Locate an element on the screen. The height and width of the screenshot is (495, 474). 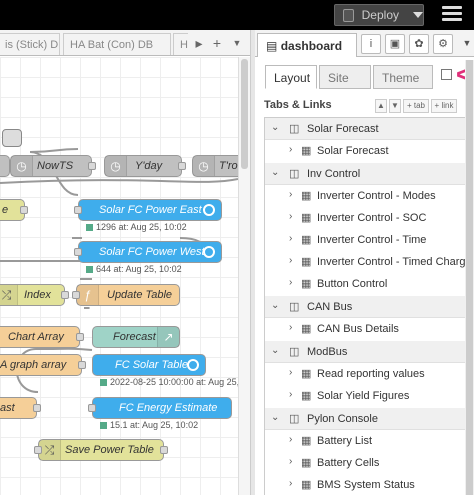
workspace-tab: HA Bat (Con) DB is located at coordinates (117, 44).